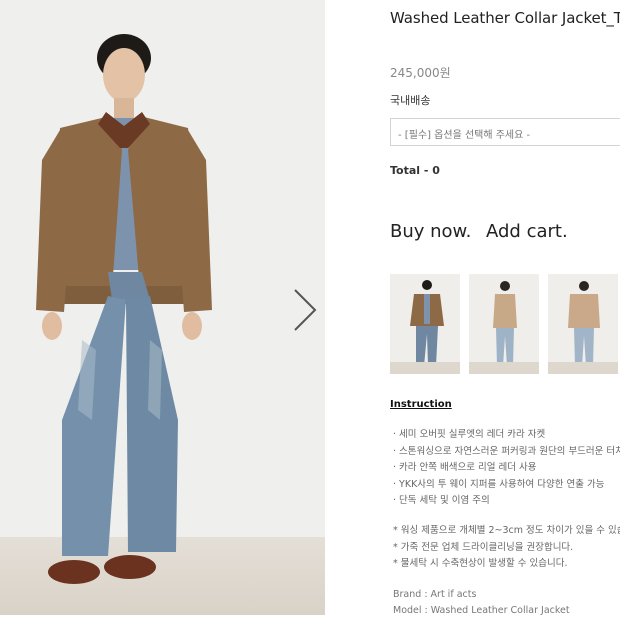  I want to click on instruction-heading: Instruction, so click(421, 404).